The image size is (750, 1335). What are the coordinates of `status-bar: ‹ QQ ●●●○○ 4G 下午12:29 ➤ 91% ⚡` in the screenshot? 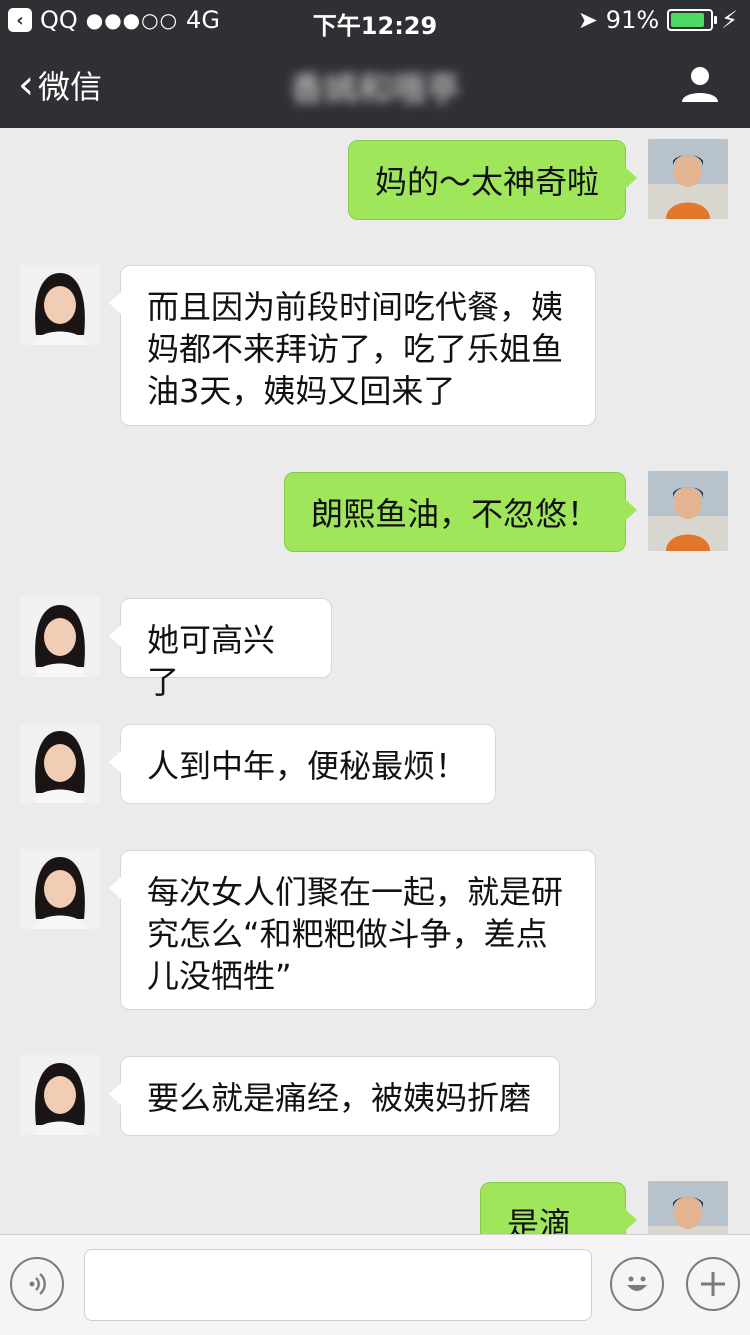 It's located at (375, 20).